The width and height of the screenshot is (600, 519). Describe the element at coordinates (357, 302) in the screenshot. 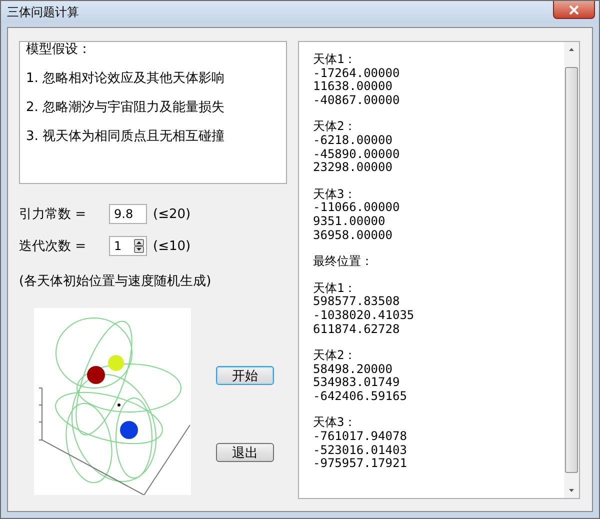

I see `coordinate-value: 598577.83508` at that location.